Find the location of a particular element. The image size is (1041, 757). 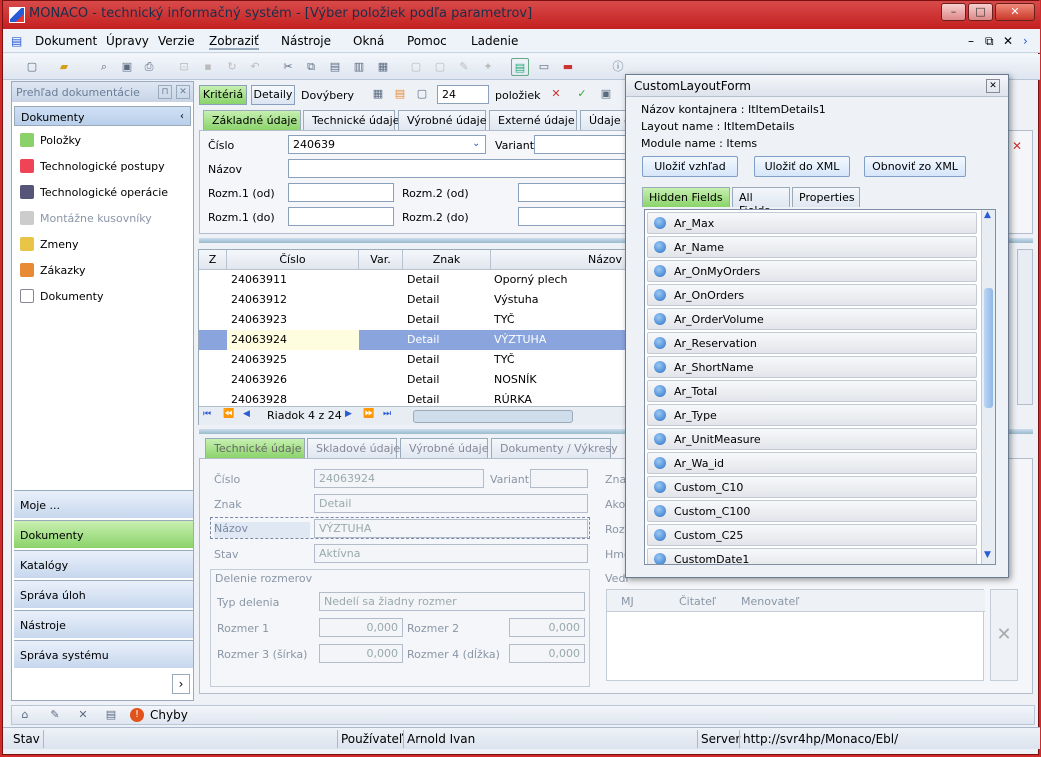

menu-okna: Okná is located at coordinates (368, 41).